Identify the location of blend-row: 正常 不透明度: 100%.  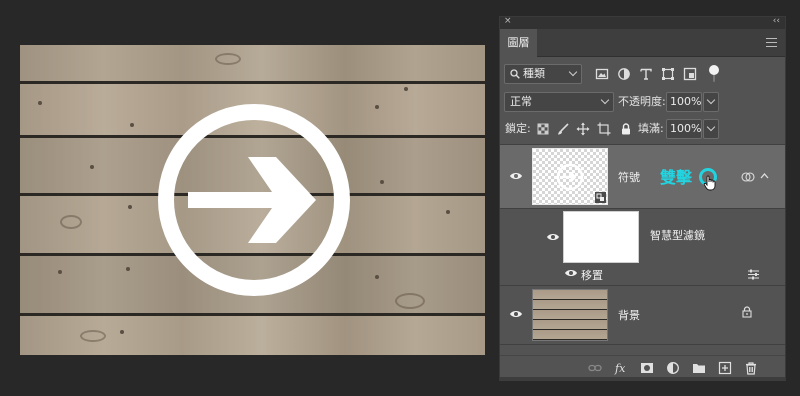
(642, 103).